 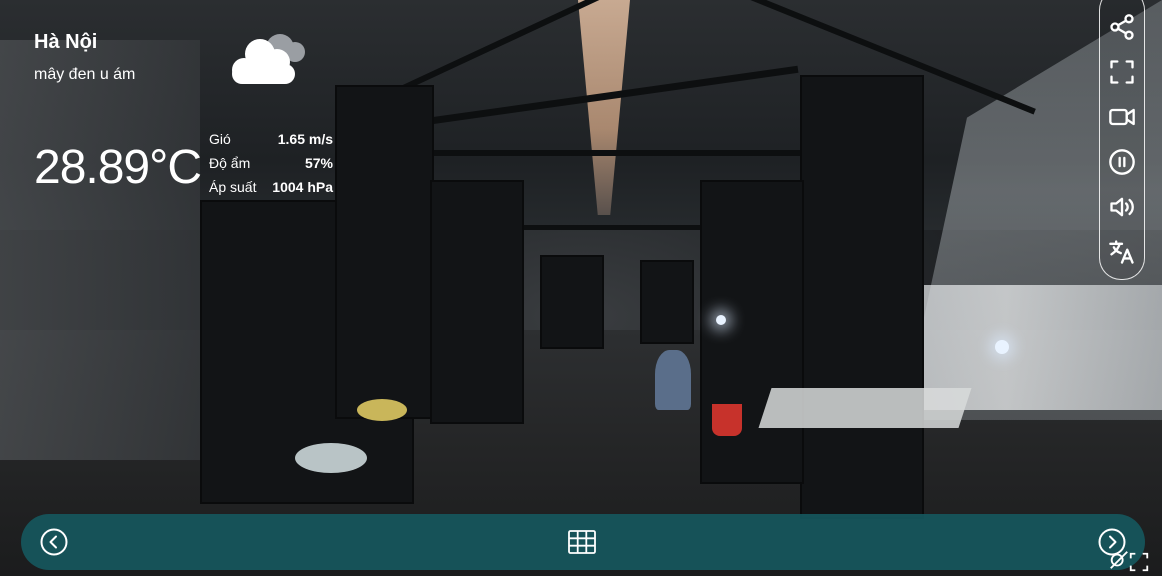 What do you see at coordinates (673, 380) in the screenshot?
I see `worker` at bounding box center [673, 380].